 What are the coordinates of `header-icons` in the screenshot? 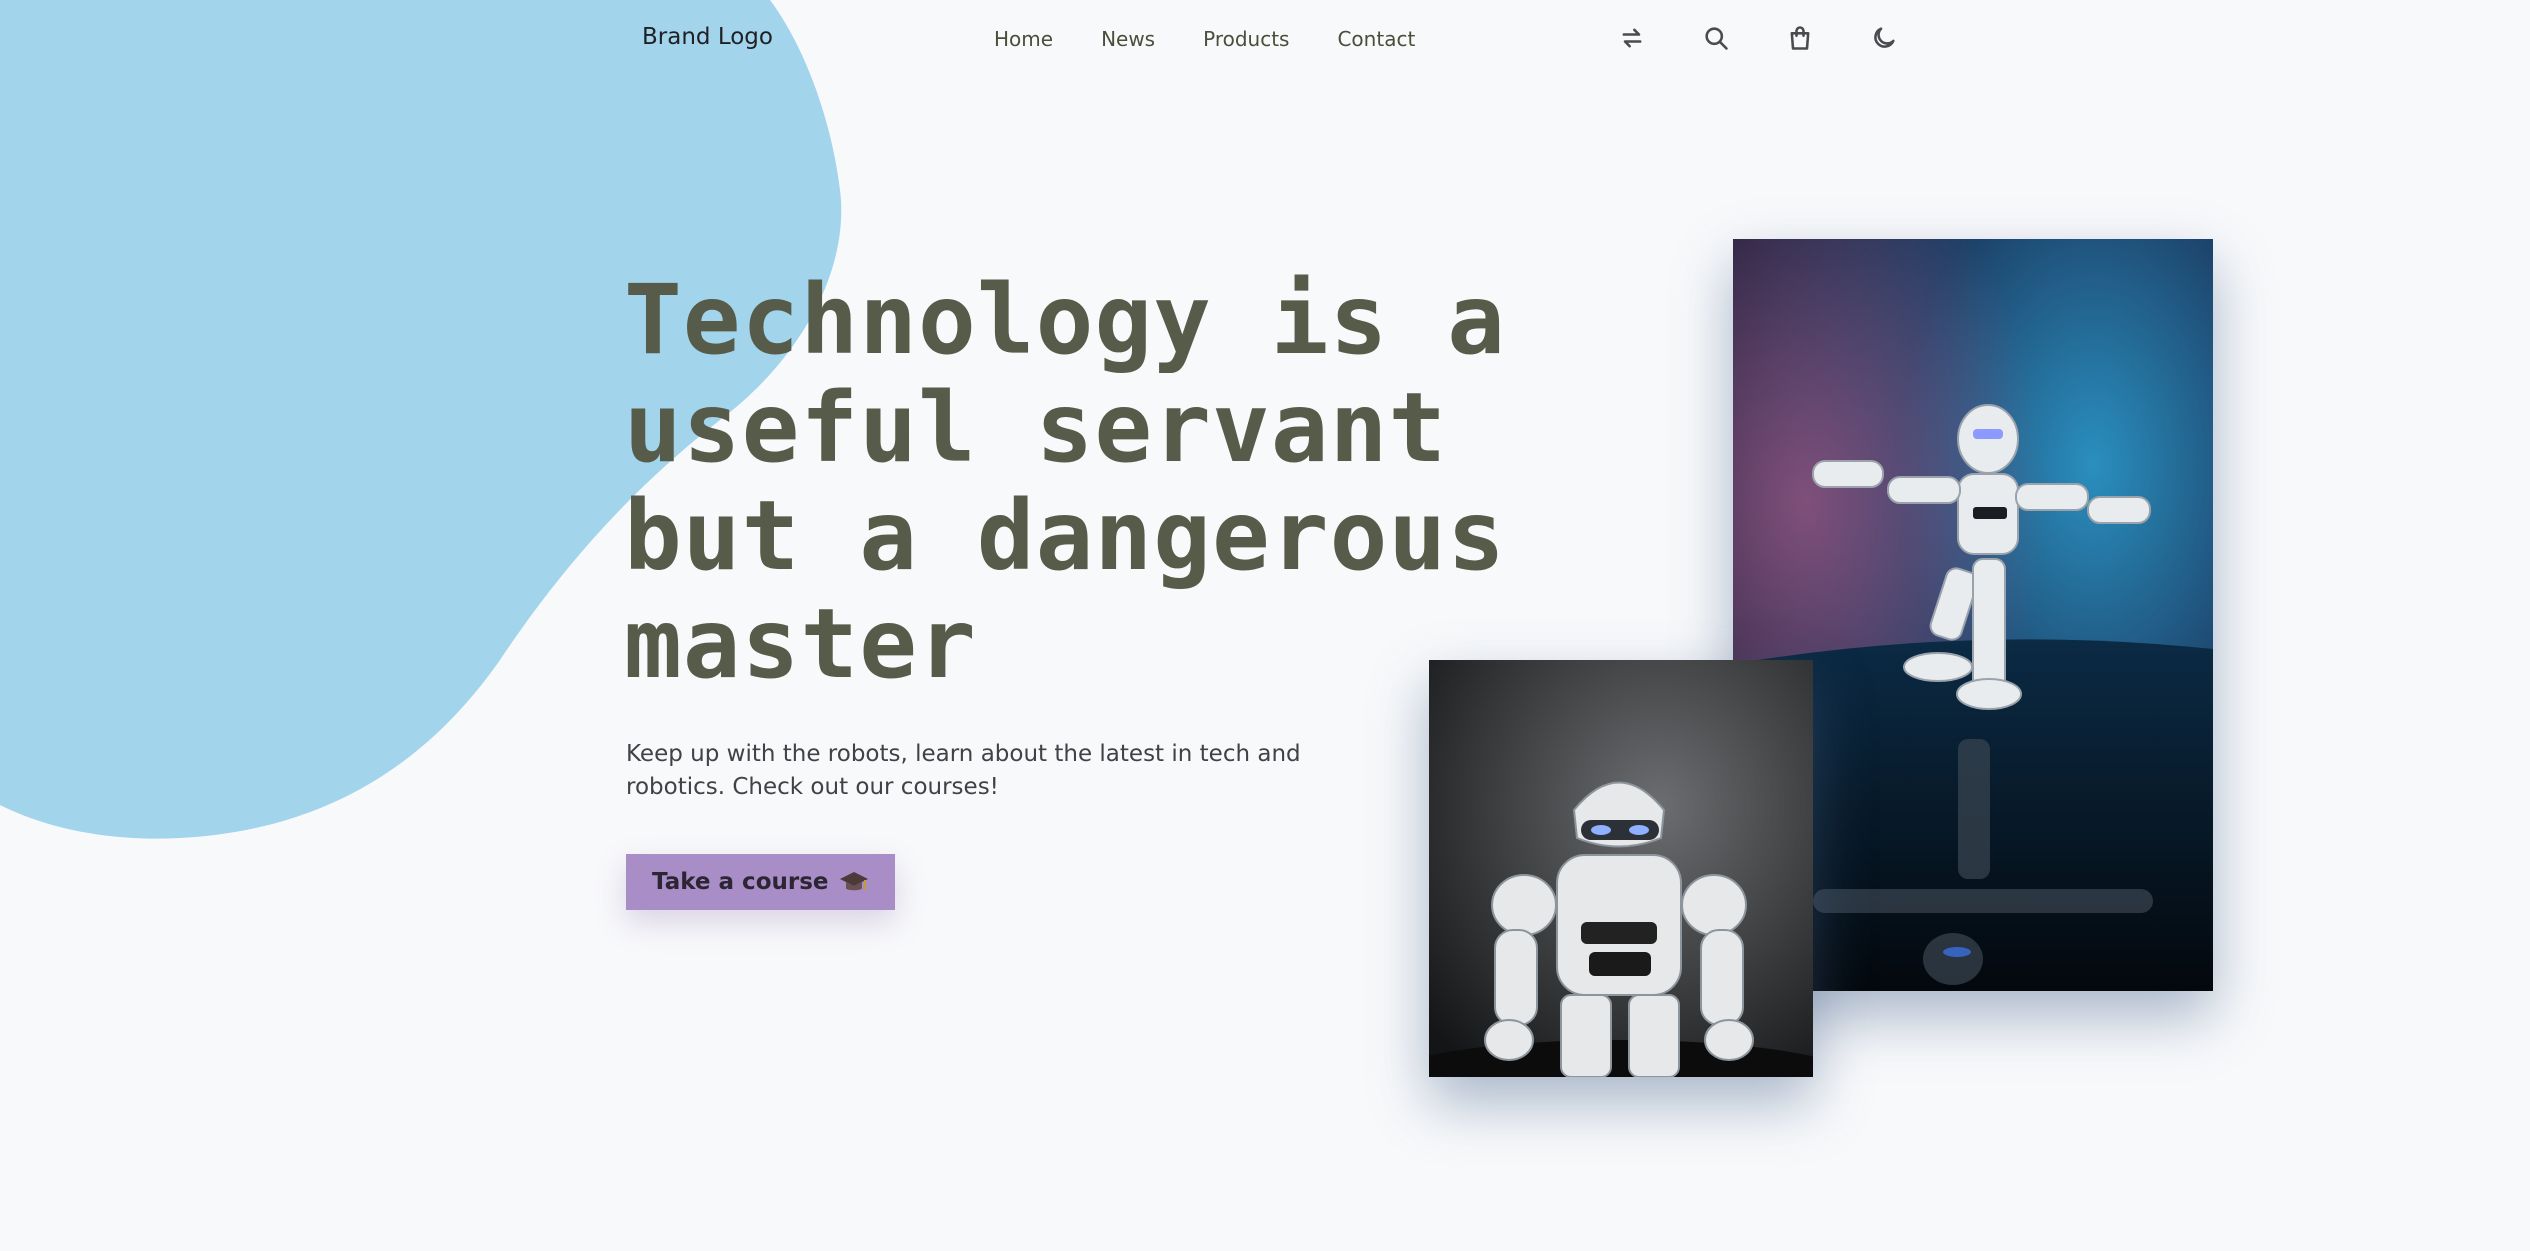 It's located at (1758, 38).